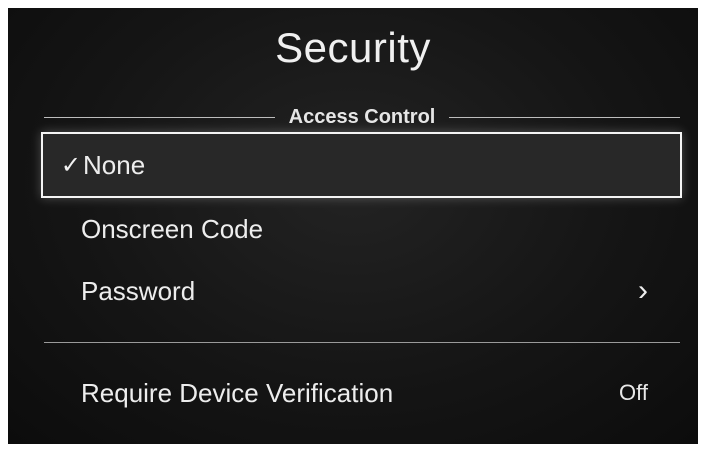 The width and height of the screenshot is (706, 452). Describe the element at coordinates (353, 47) in the screenshot. I see `page-title: Security` at that location.